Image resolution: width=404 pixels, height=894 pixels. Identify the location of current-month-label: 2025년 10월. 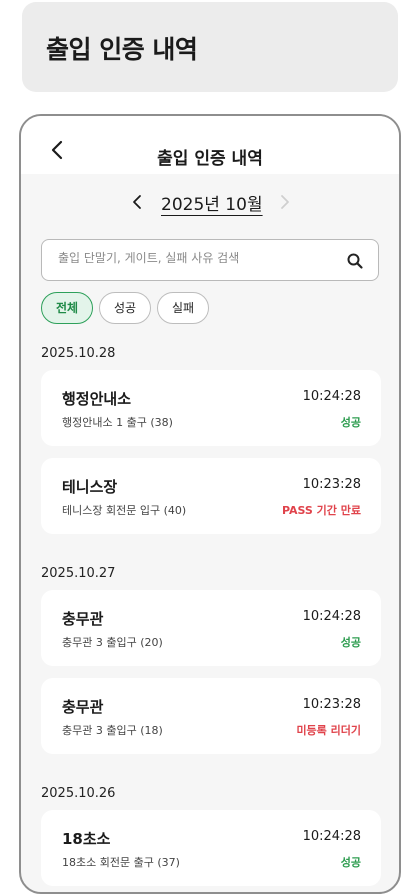
(212, 202).